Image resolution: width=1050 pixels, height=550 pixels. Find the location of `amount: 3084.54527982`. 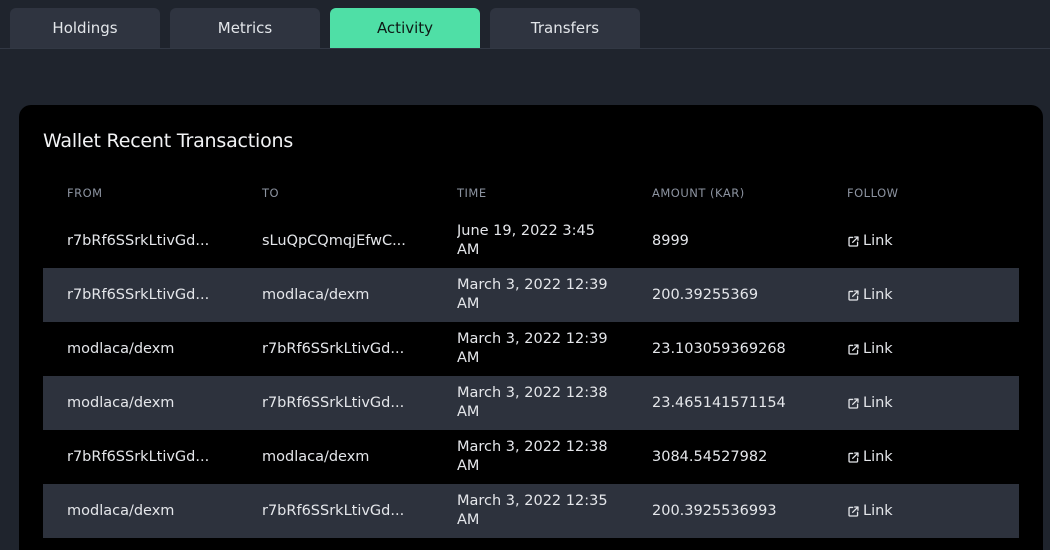

amount: 3084.54527982 is located at coordinates (710, 457).